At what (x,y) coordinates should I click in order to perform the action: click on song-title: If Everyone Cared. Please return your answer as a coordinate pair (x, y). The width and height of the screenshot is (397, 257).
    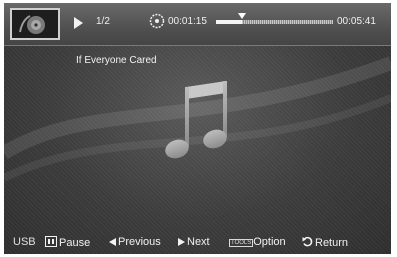
    Looking at the image, I should click on (116, 60).